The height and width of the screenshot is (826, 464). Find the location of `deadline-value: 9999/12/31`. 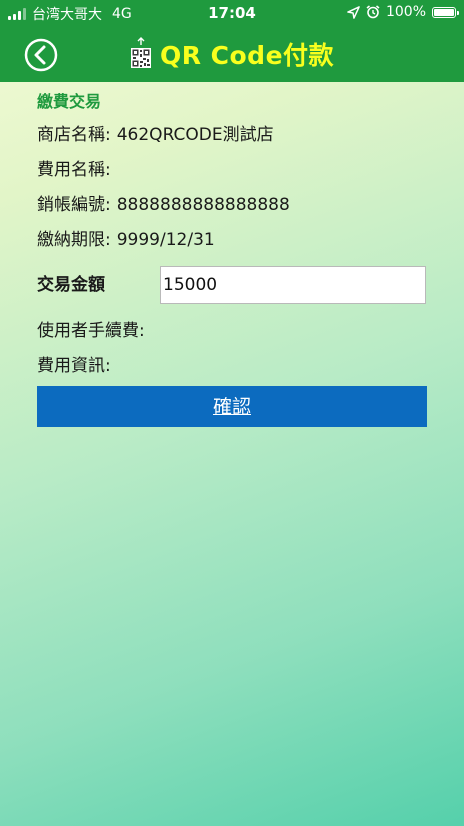

deadline-value: 9999/12/31 is located at coordinates (165, 240).